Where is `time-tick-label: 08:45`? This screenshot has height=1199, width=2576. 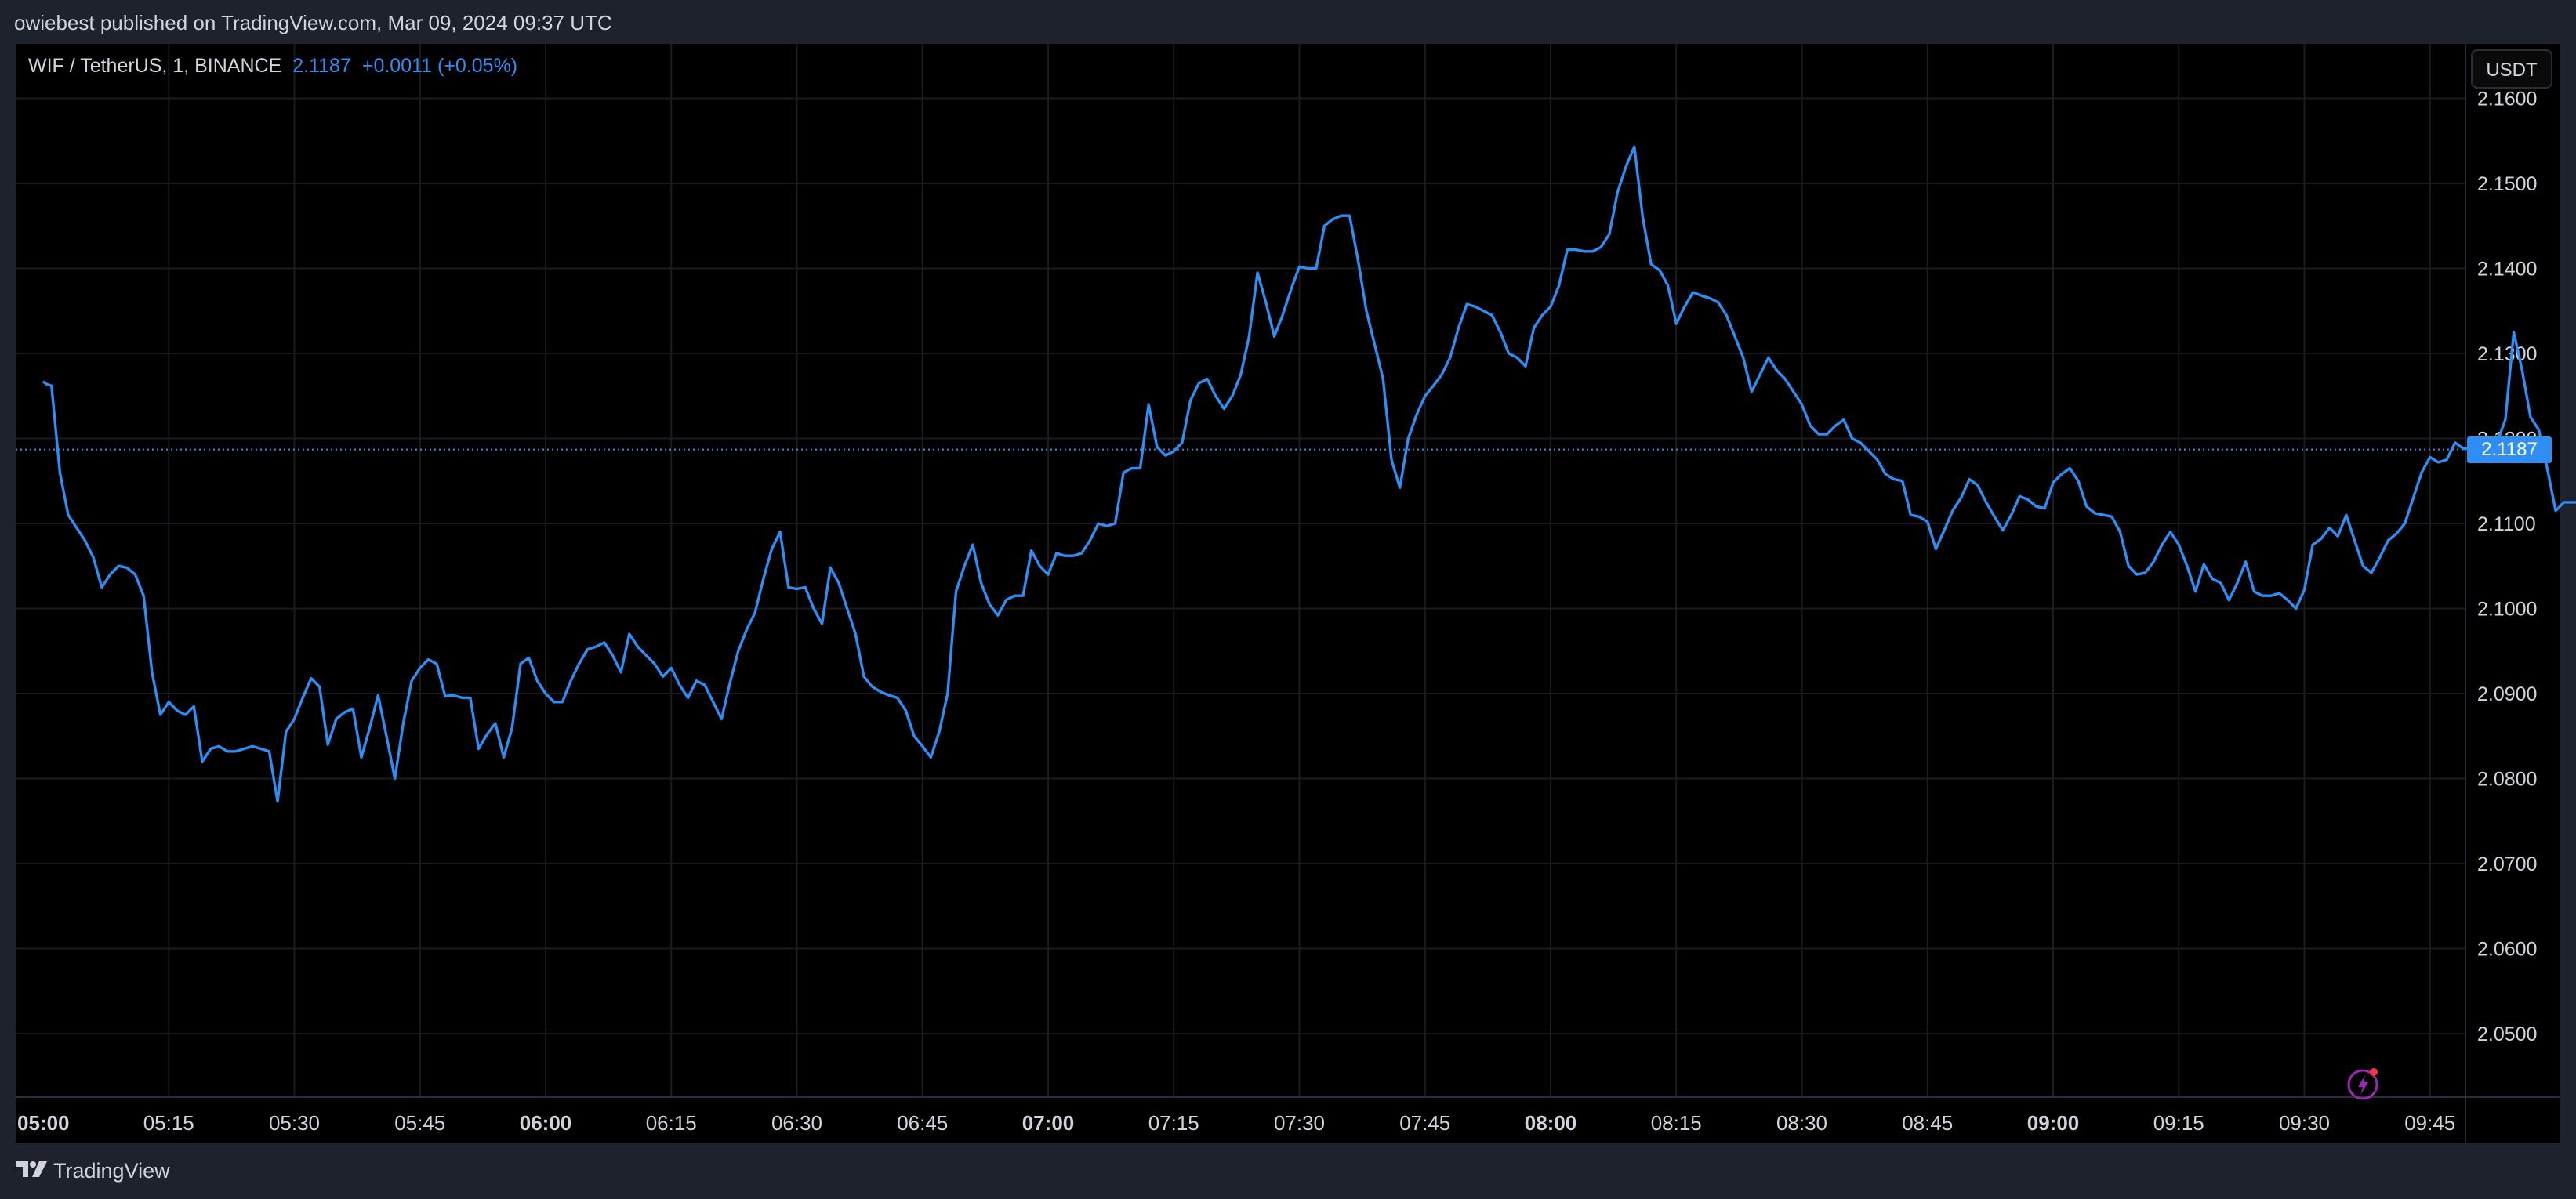 time-tick-label: 08:45 is located at coordinates (1928, 1123).